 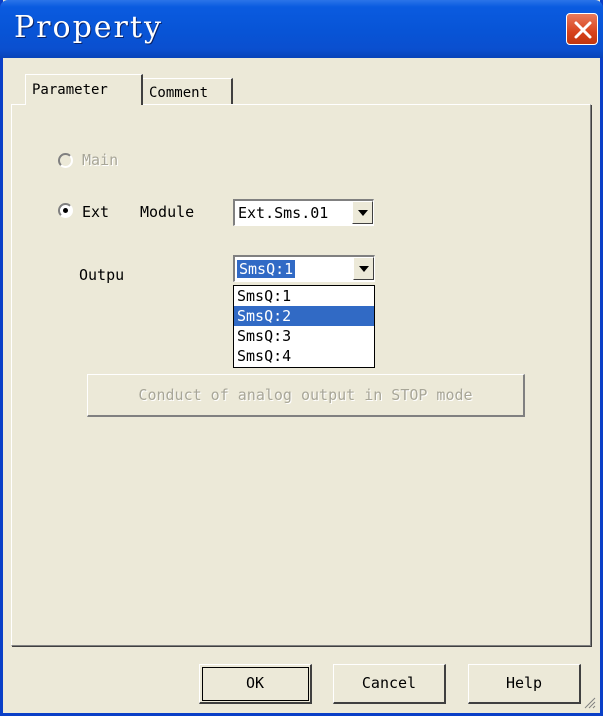 I want to click on output-label: Outpu, so click(x=102, y=275).